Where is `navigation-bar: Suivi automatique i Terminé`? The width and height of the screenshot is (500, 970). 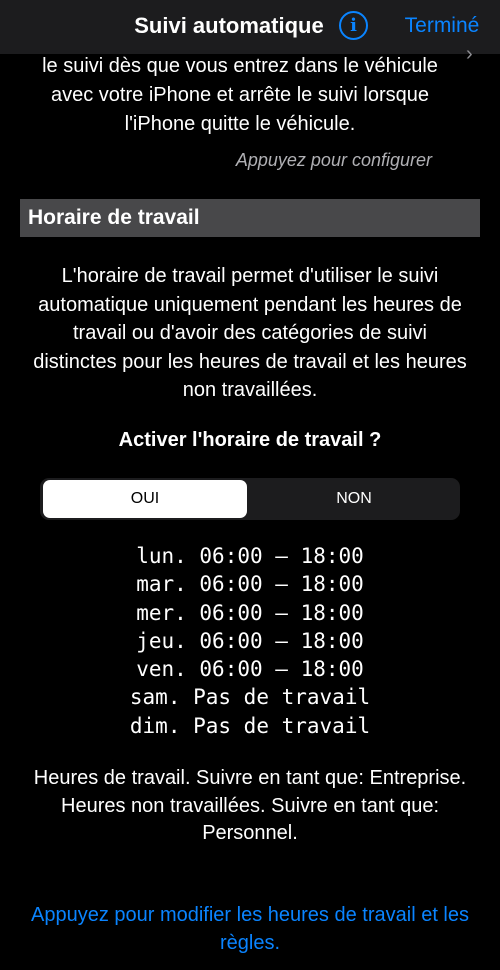
navigation-bar: Suivi automatique i Terminé is located at coordinates (250, 27).